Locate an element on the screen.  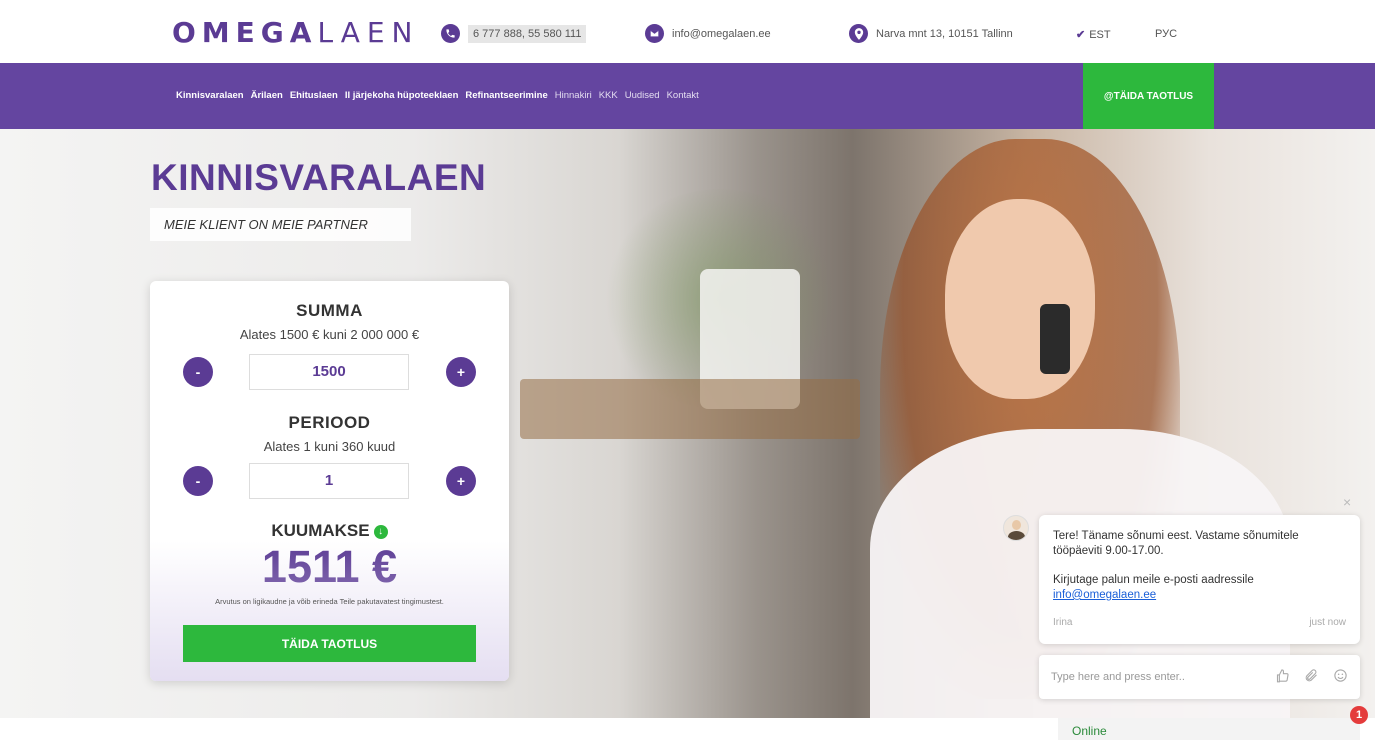
monthly-payment-label: KUUMAKSE ↓ is located at coordinates (329, 531).